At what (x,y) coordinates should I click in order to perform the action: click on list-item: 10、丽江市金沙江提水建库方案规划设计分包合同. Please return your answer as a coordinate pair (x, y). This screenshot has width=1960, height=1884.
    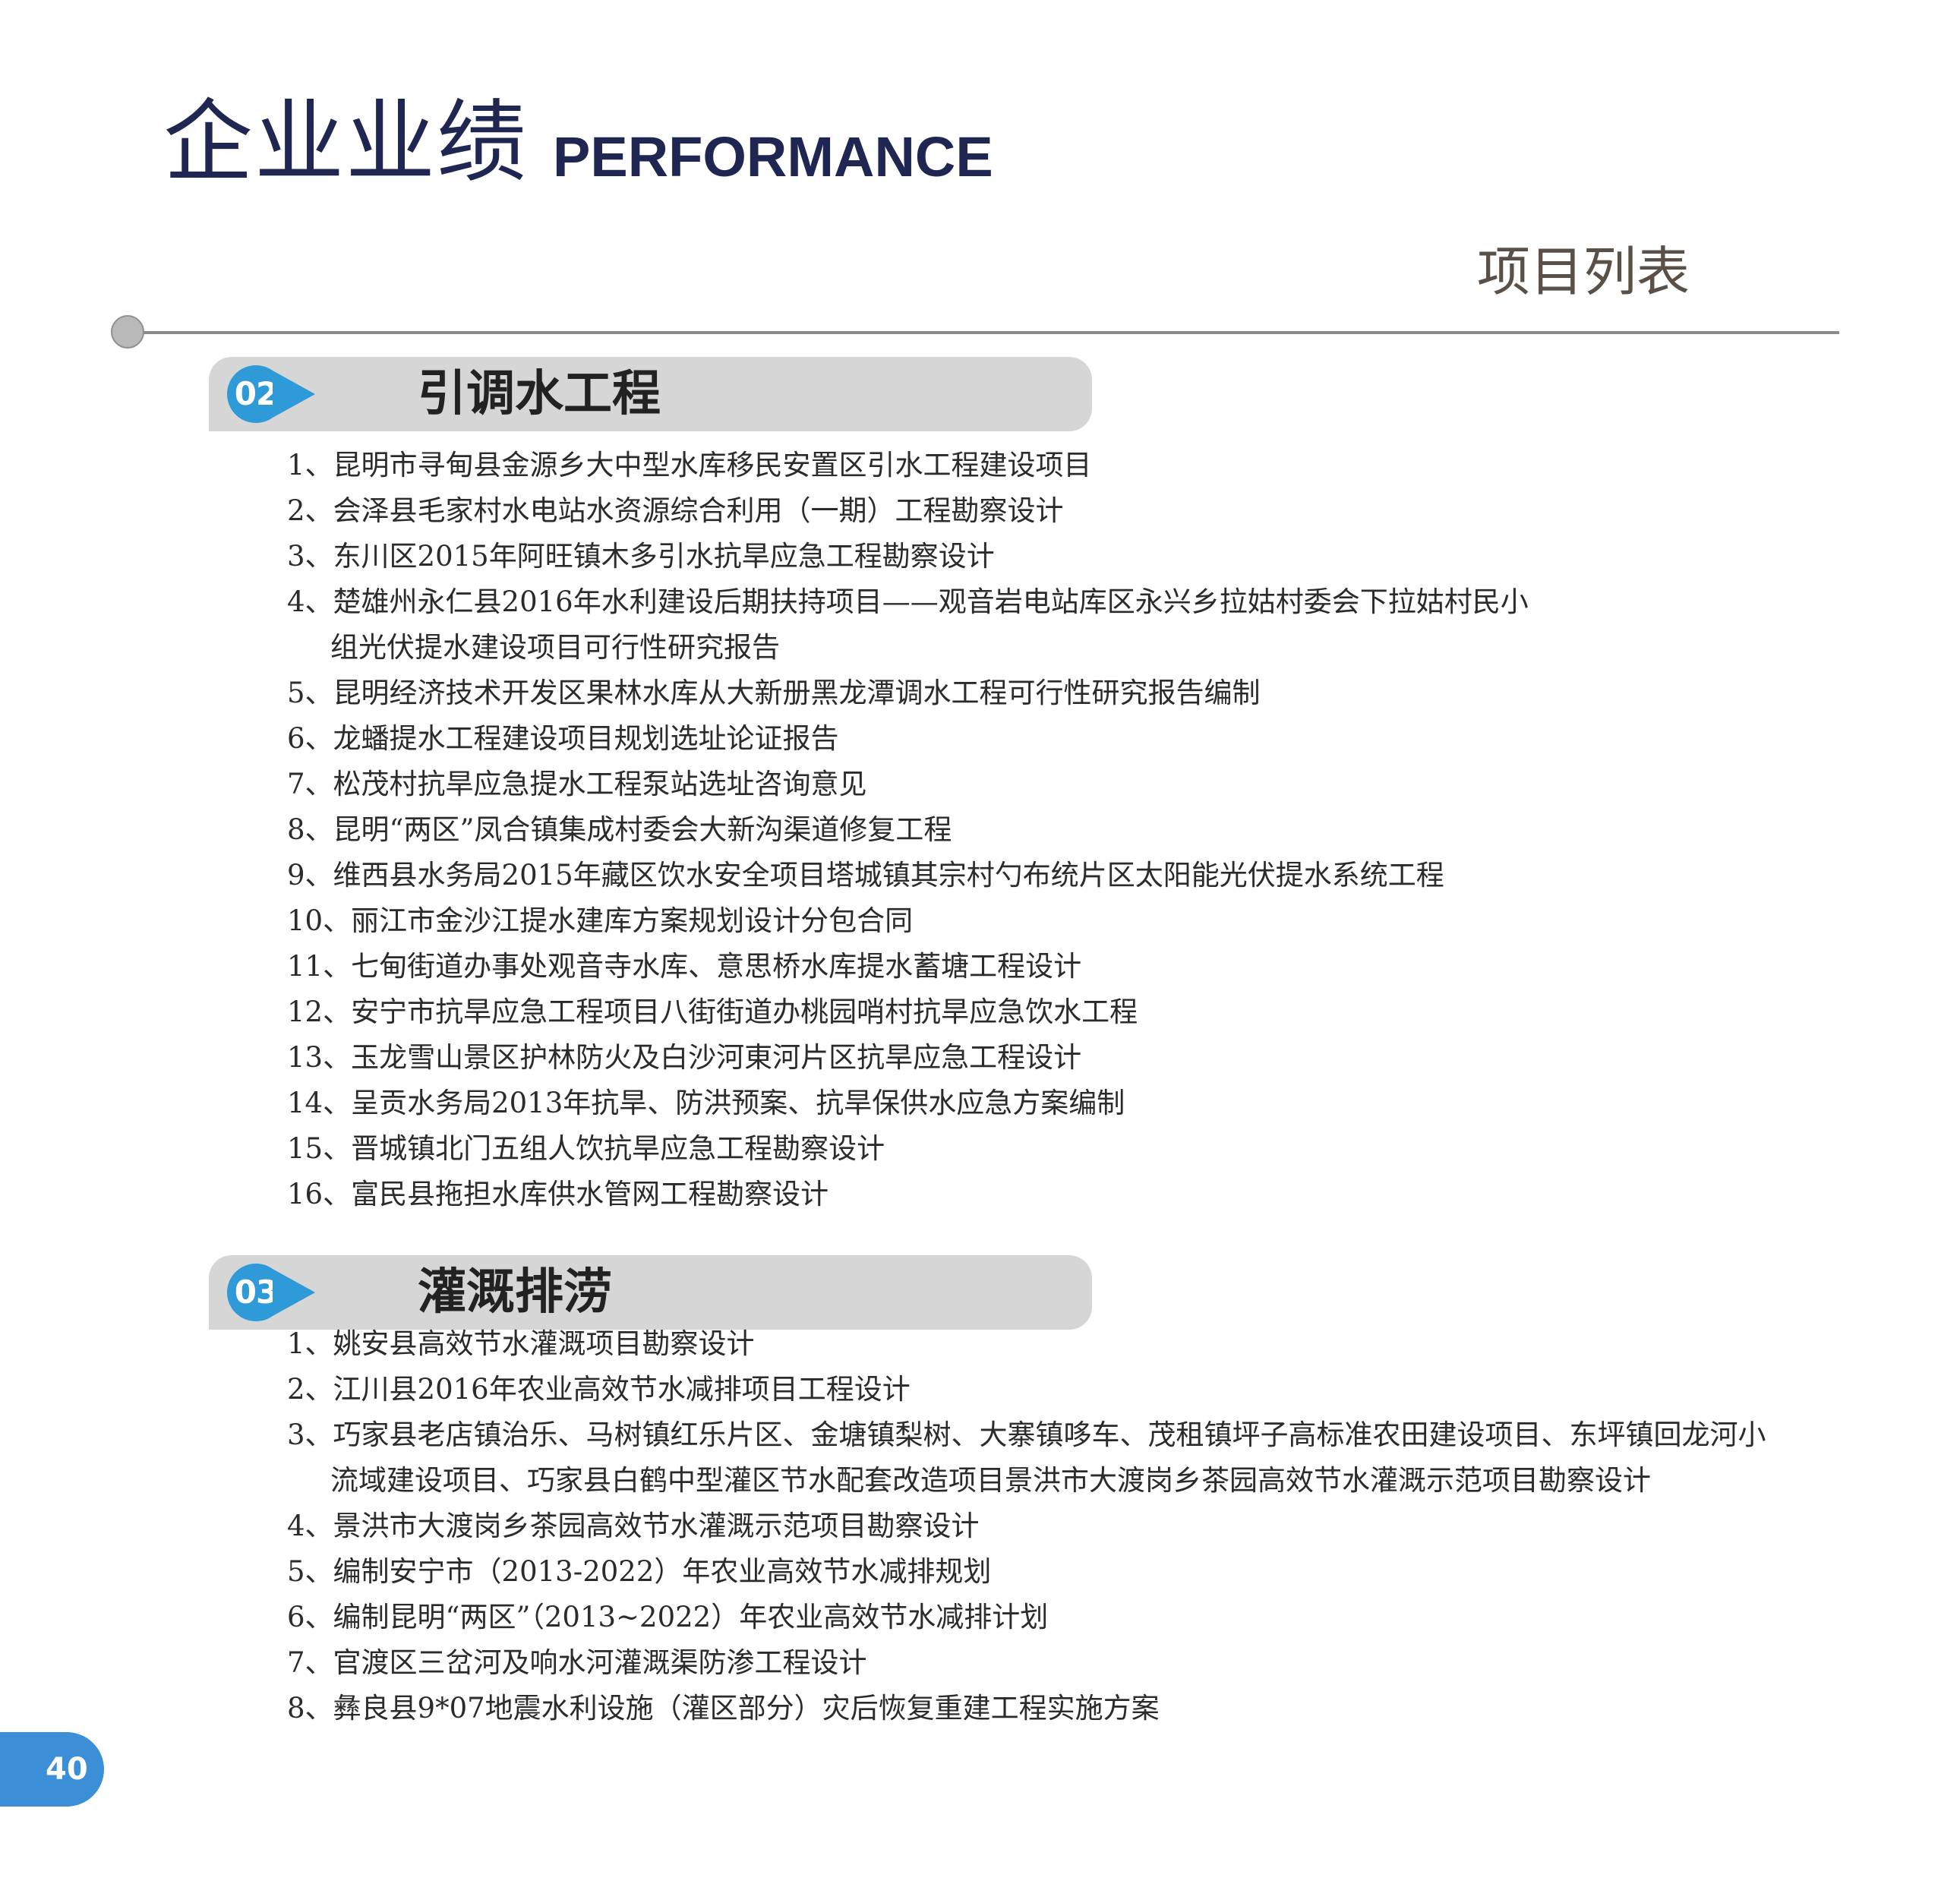
    Looking at the image, I should click on (1069, 921).